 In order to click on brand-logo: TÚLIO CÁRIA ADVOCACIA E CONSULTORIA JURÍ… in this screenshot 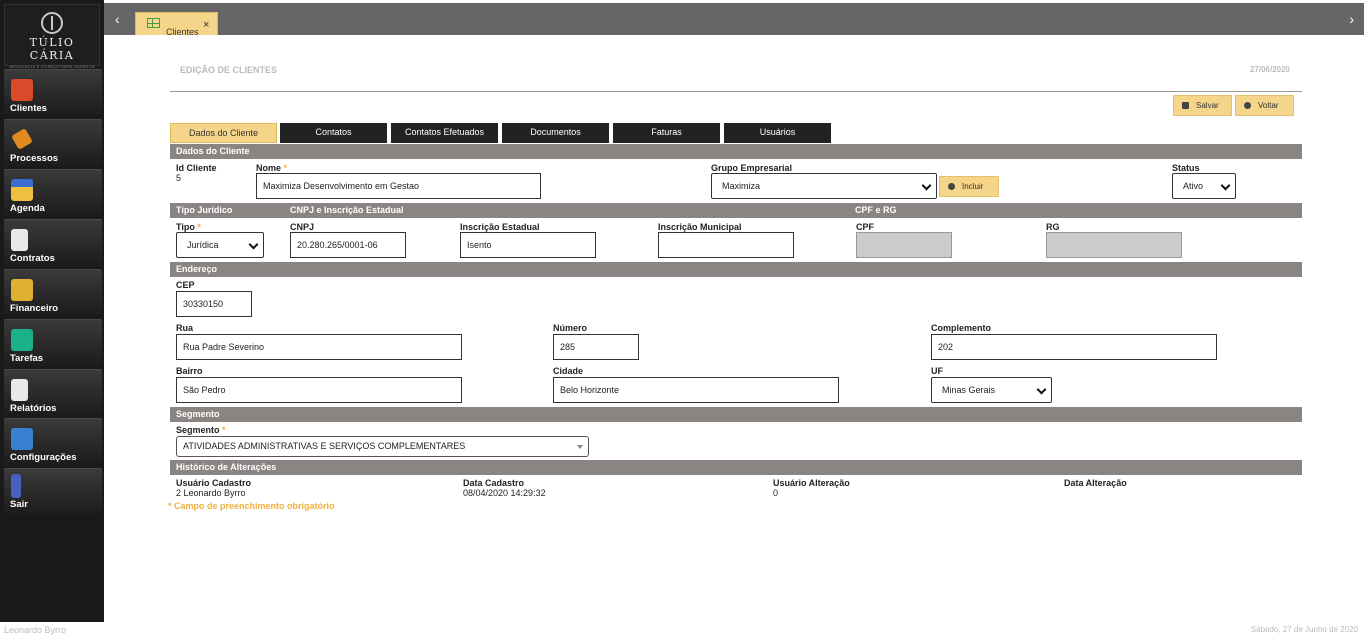, I will do `click(52, 36)`.